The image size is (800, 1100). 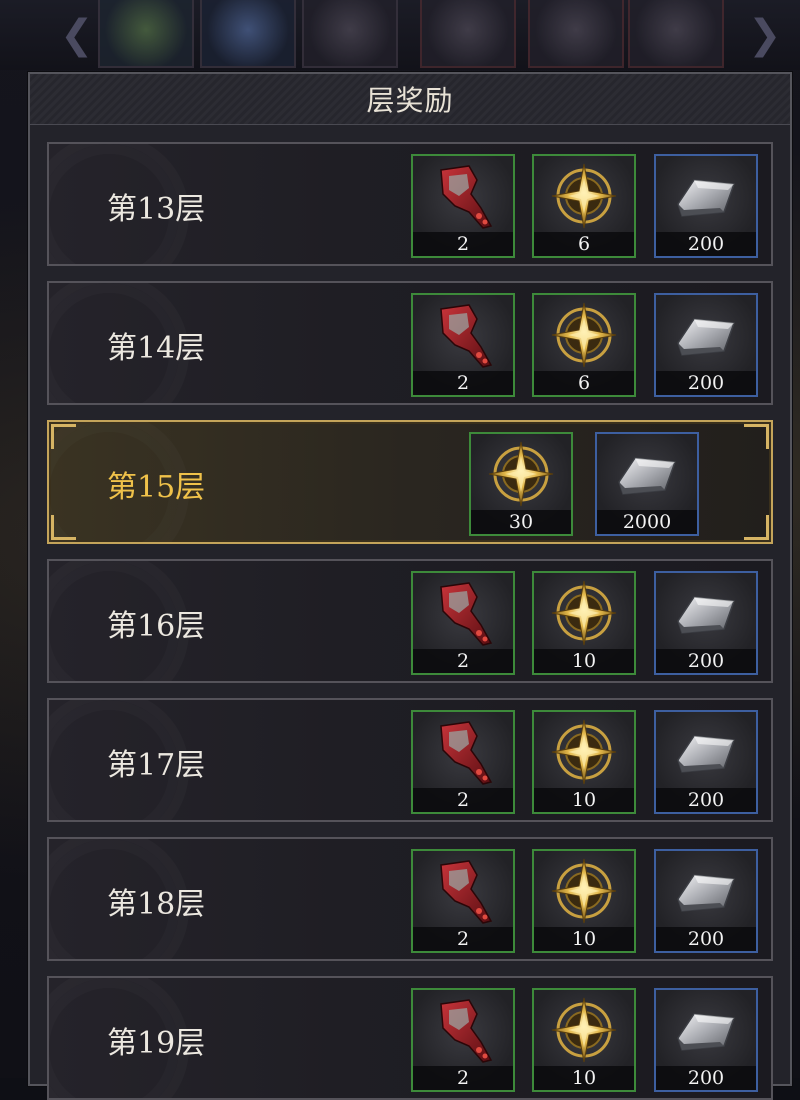 I want to click on floor-row: 第15层 30 2000, so click(x=410, y=482).